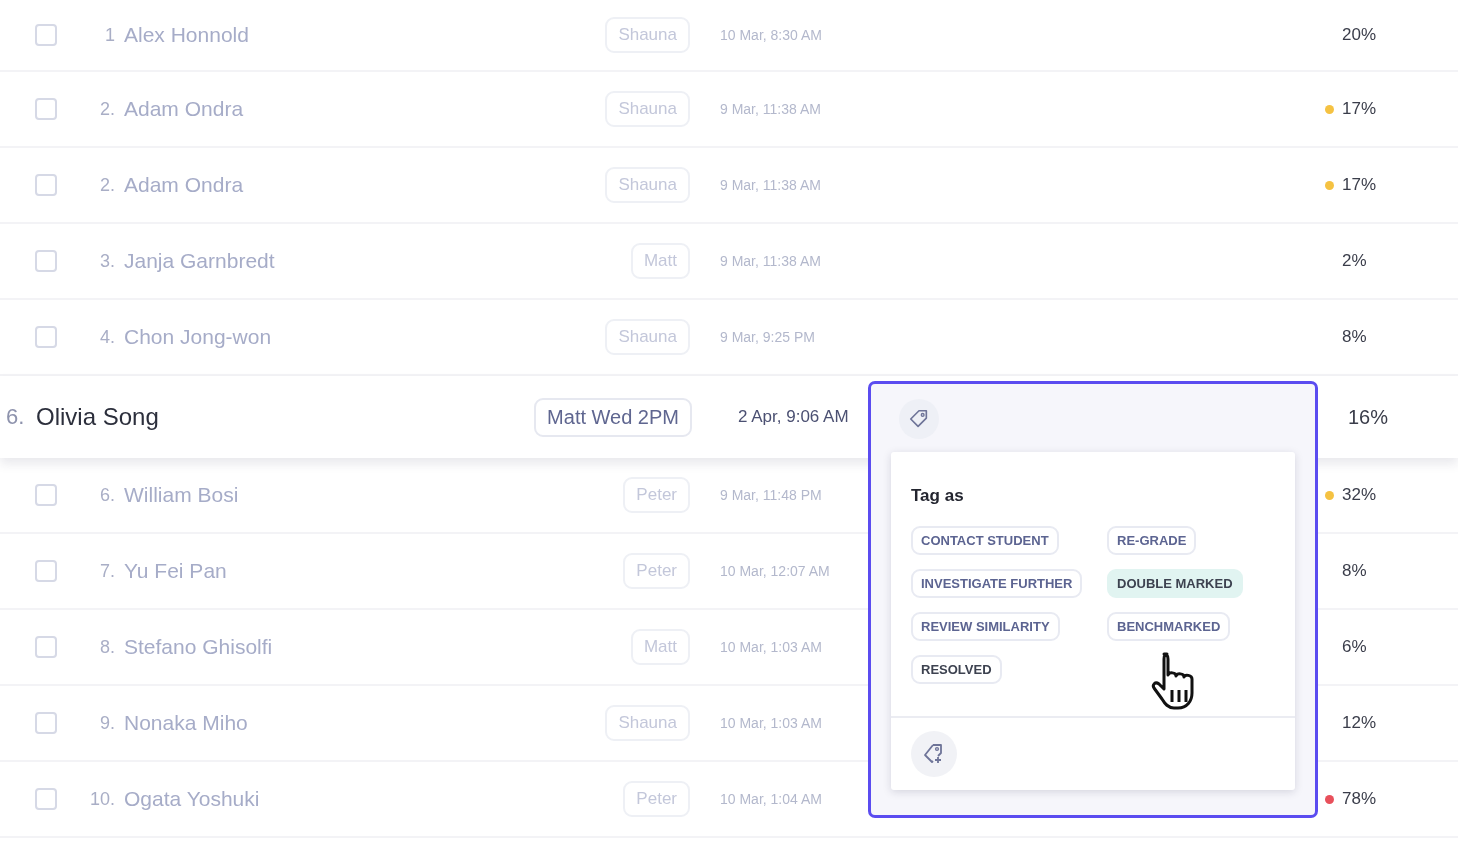  I want to click on student-name: Yu Fei Pan, so click(176, 571).